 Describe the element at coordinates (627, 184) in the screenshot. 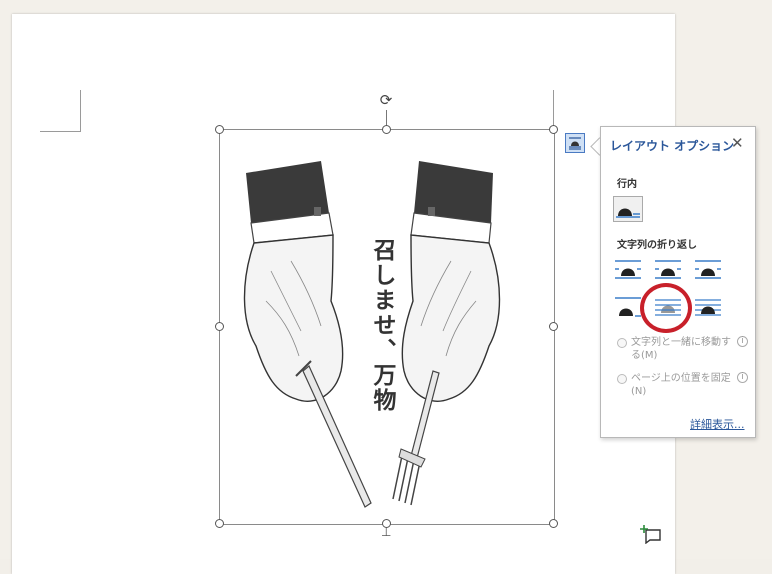

I see `inline-section-label: 行内` at that location.